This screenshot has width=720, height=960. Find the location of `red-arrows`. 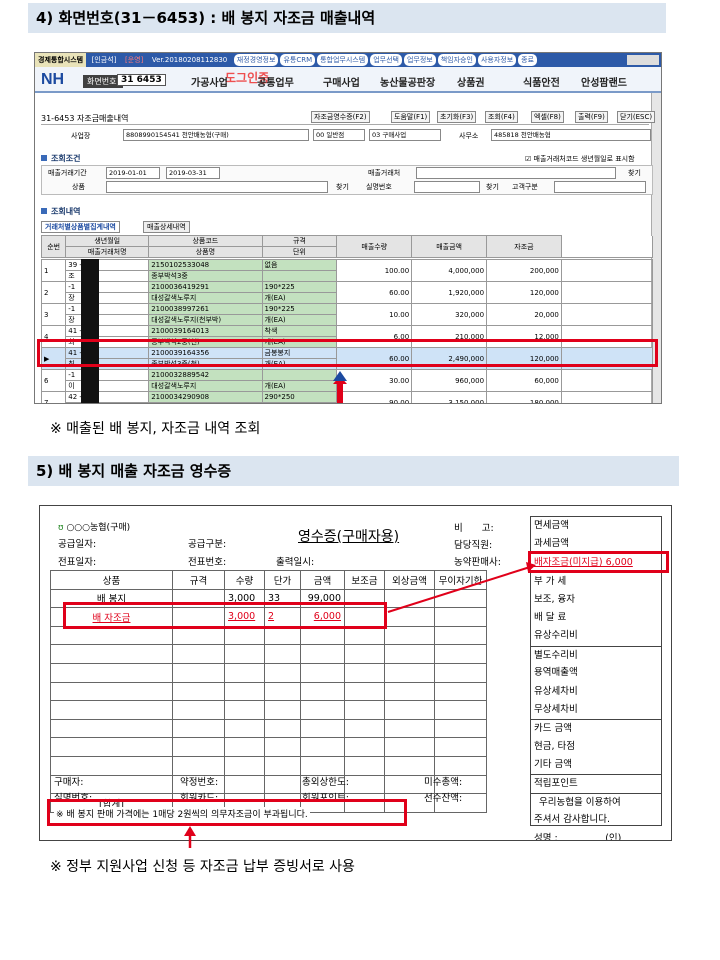

red-arrows is located at coordinates (360, 705).